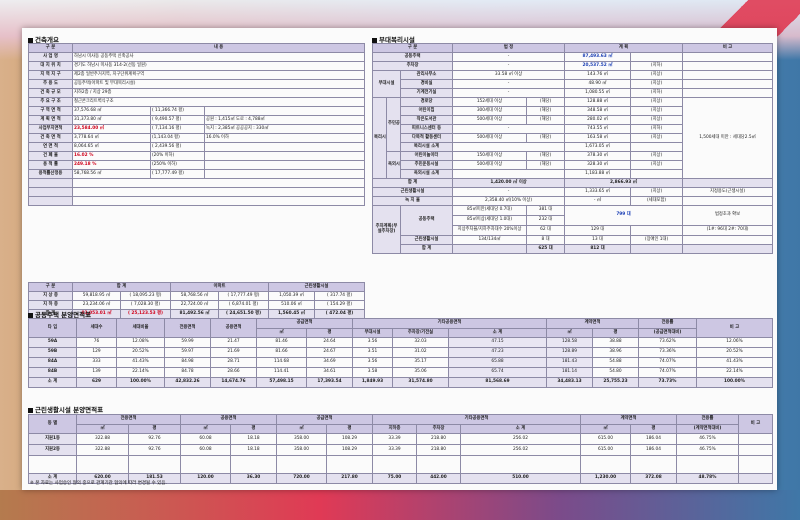 This screenshot has width=800, height=520. What do you see at coordinates (96, 328) in the screenshot?
I see `col-header: 세대수` at bounding box center [96, 328].